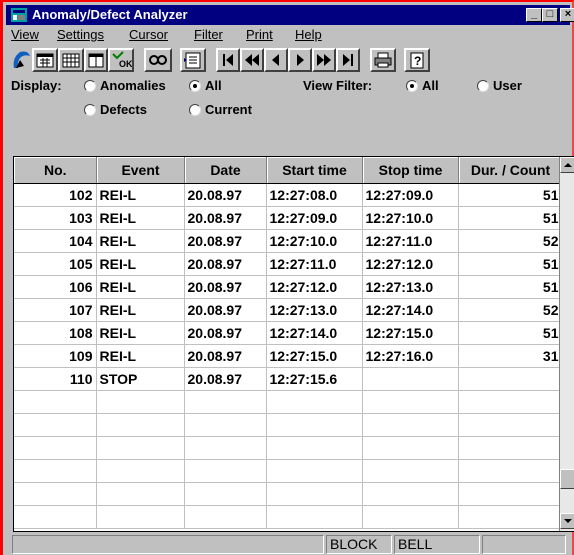 This screenshot has height=555, width=574. What do you see at coordinates (308, 34) in the screenshot?
I see `menu-help: Help` at bounding box center [308, 34].